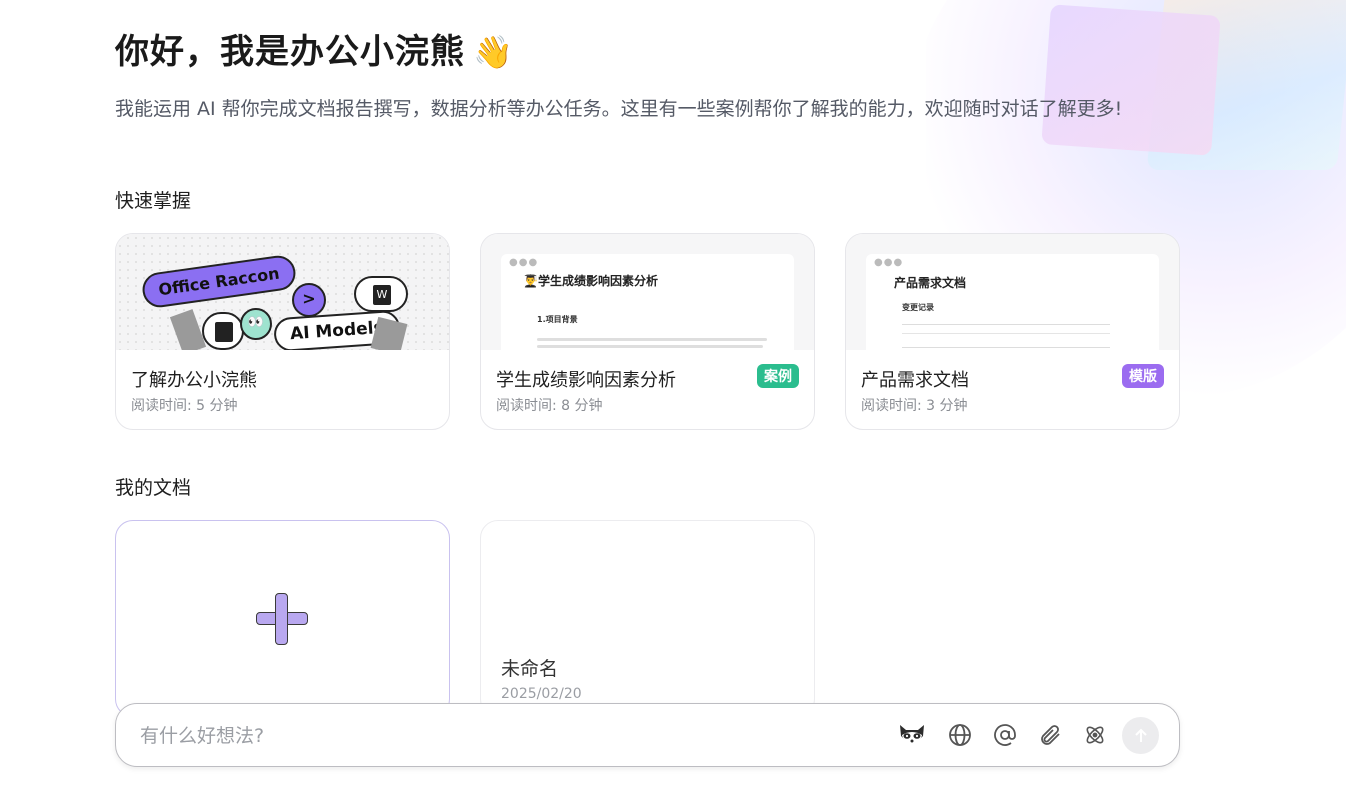 The height and width of the screenshot is (787, 1346). I want to click on arm-left, so click(188, 329).